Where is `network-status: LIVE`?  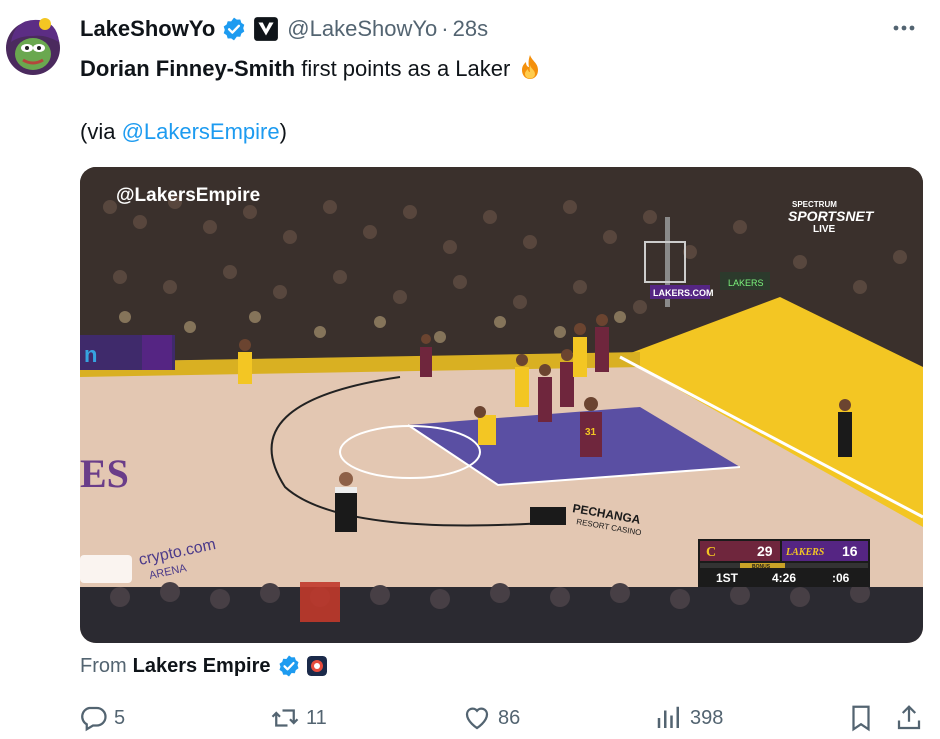
network-status: LIVE is located at coordinates (824, 229).